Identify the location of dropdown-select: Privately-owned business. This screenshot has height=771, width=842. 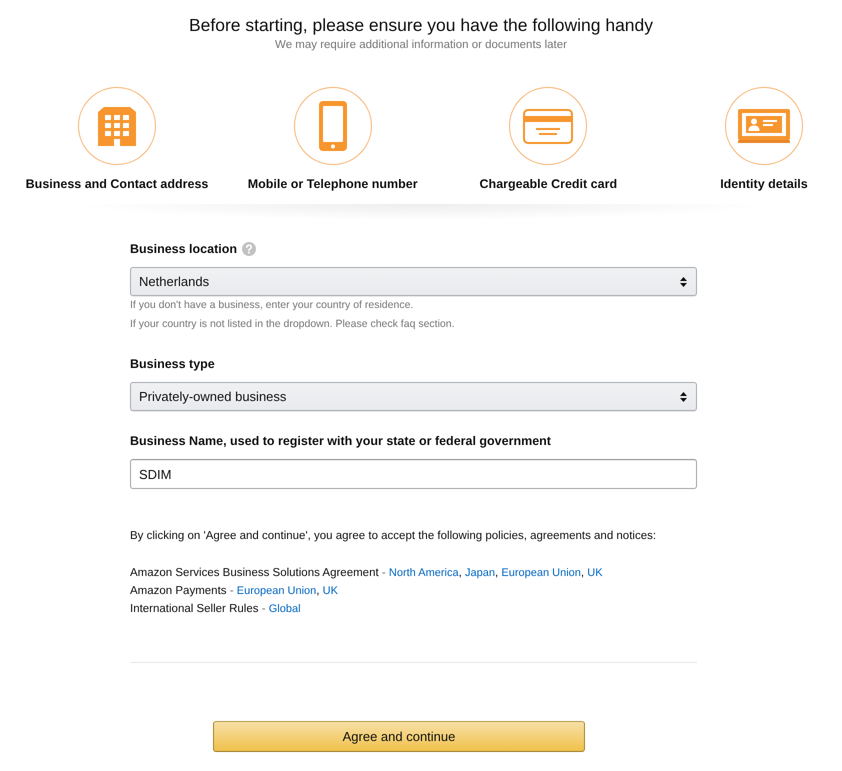
(413, 396).